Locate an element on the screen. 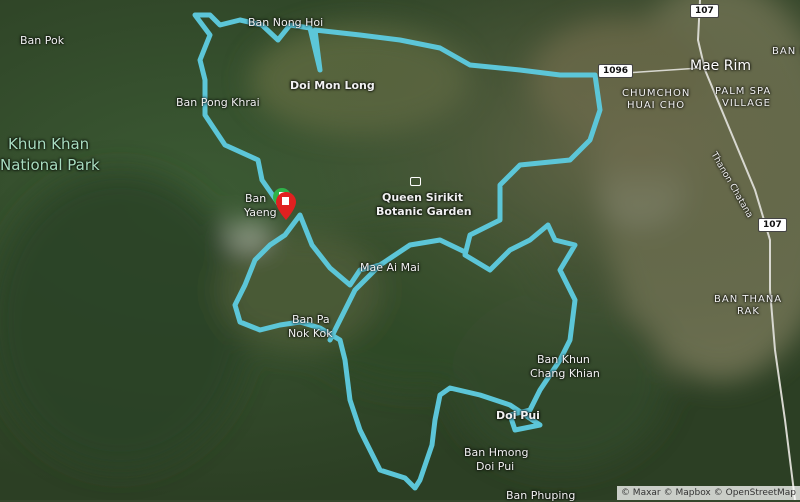 The height and width of the screenshot is (502, 800). camera-icon is located at coordinates (415, 181).